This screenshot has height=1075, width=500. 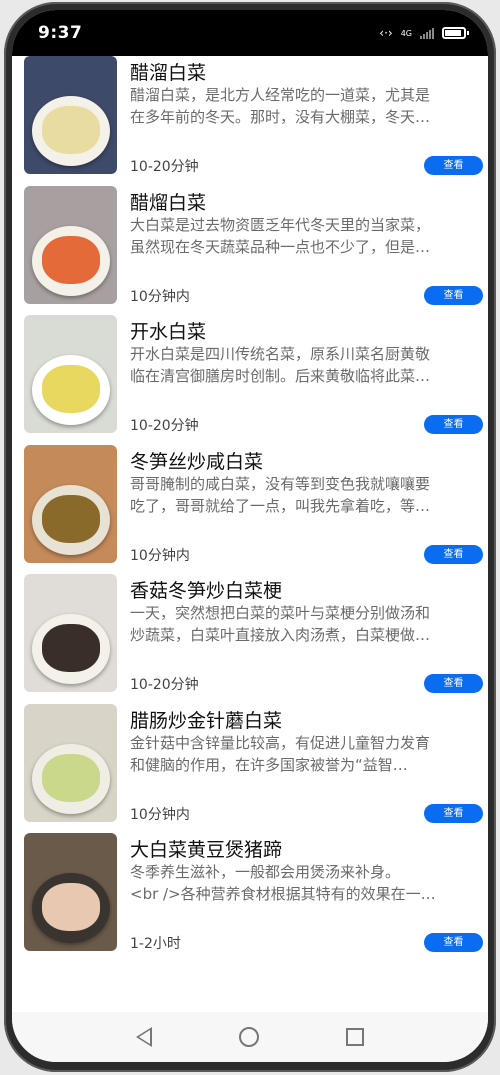 I want to click on signal-text: 4G, so click(x=406, y=33).